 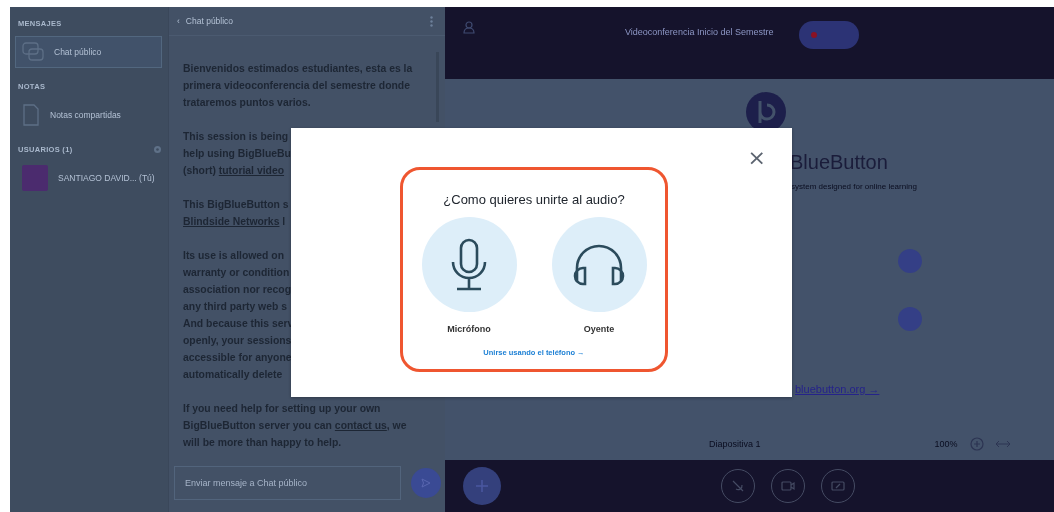 I want to click on avatar, so click(x=35, y=178).